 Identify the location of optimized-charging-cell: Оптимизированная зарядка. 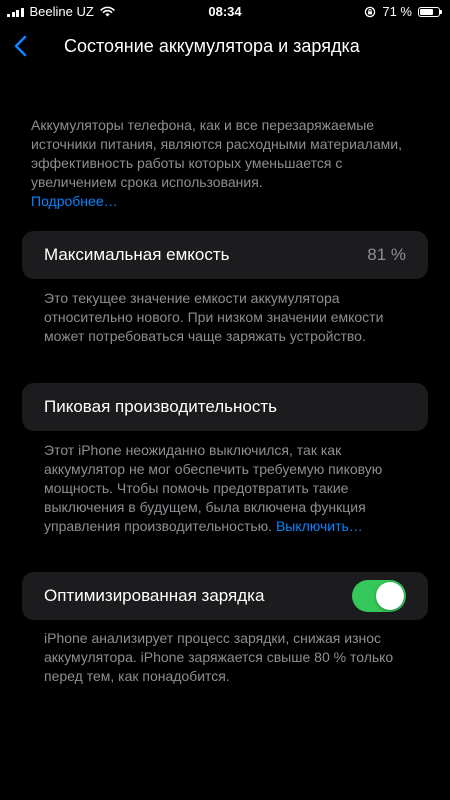
(225, 596).